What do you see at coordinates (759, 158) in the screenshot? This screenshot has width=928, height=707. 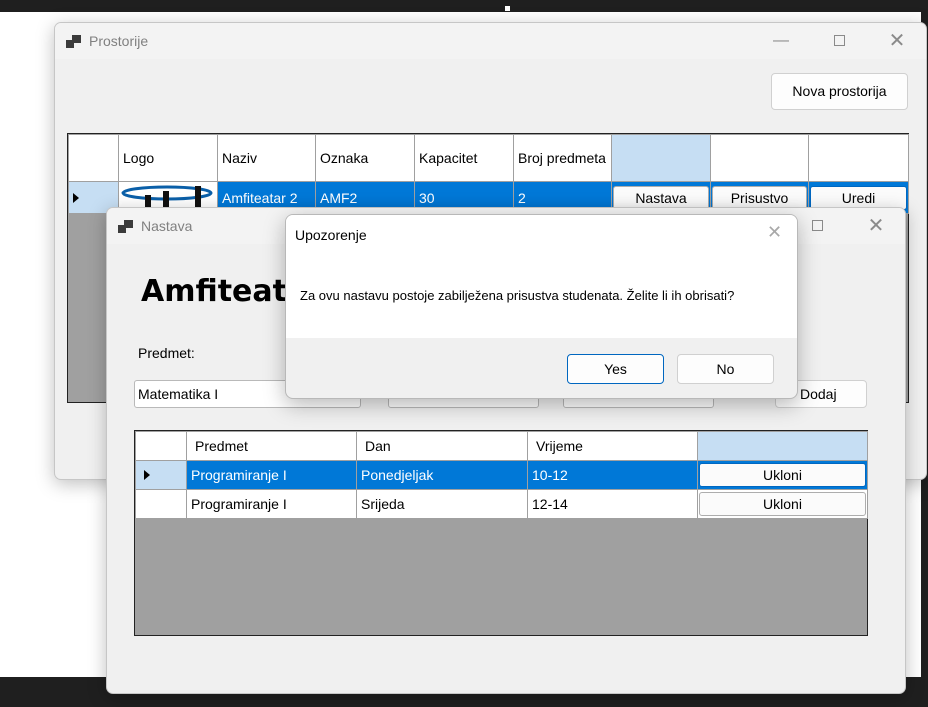 I see `col-header-prisustvo` at bounding box center [759, 158].